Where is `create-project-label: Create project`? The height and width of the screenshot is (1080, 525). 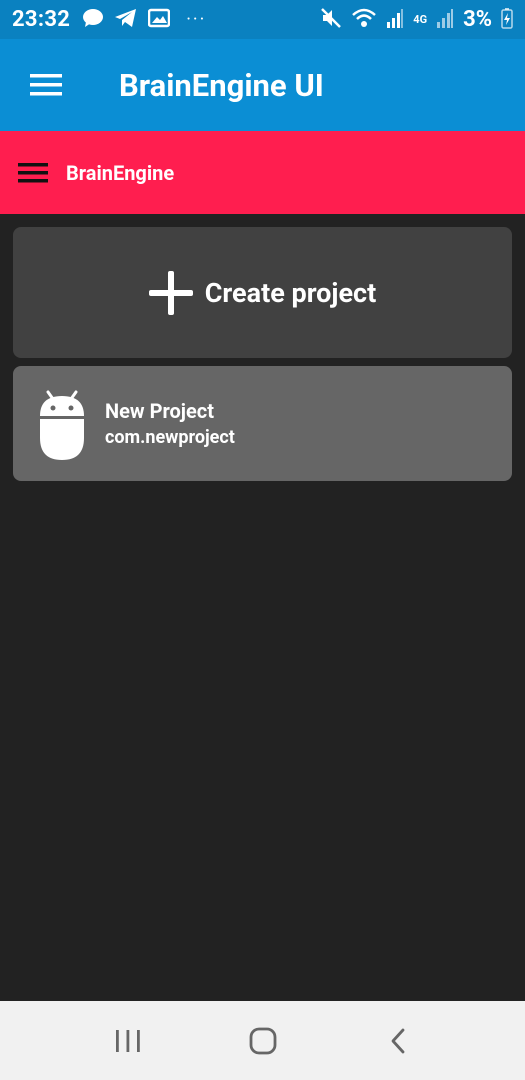 create-project-label: Create project is located at coordinates (290, 292).